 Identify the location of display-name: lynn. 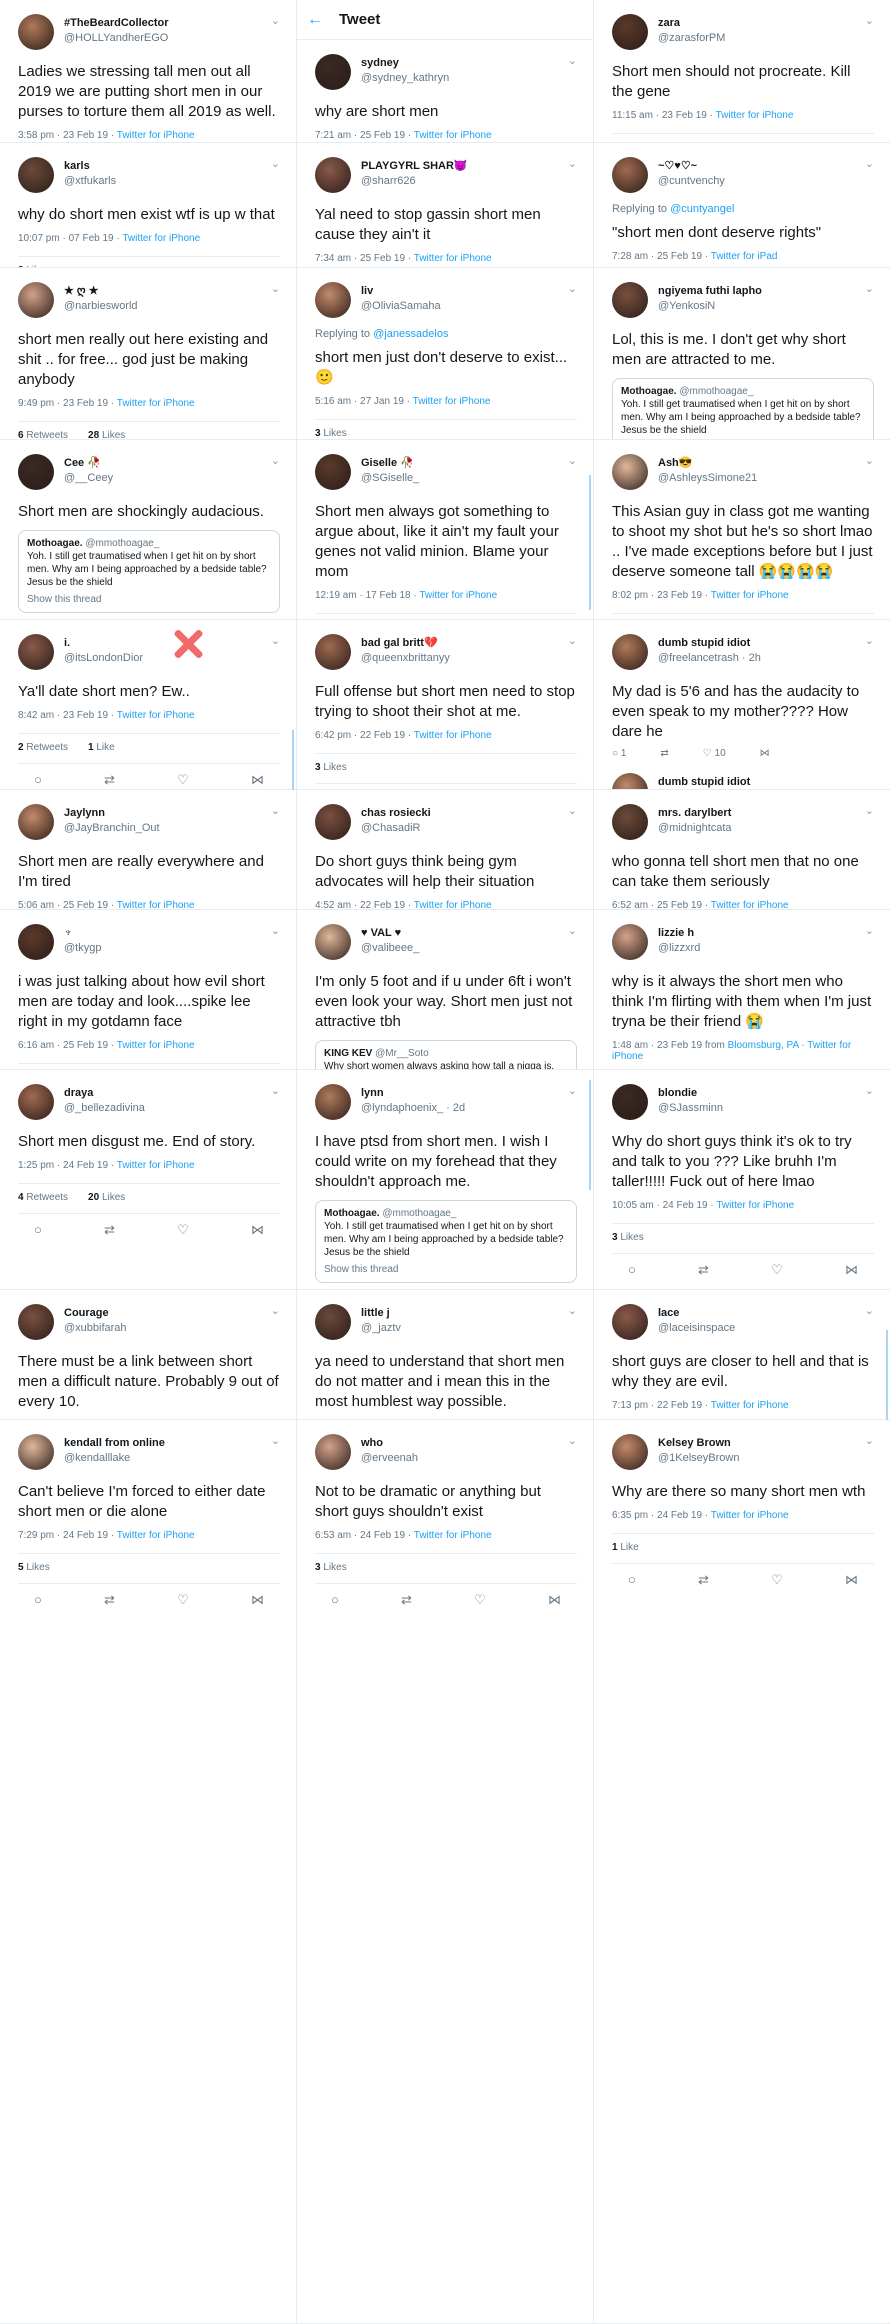
(413, 1093).